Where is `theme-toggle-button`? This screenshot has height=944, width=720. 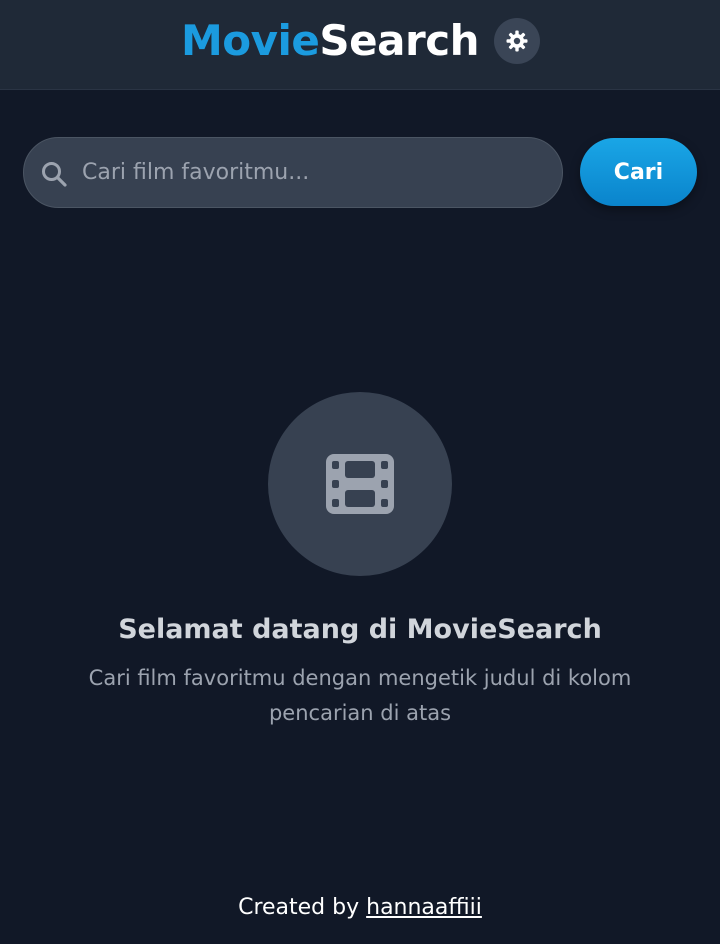 theme-toggle-button is located at coordinates (517, 41).